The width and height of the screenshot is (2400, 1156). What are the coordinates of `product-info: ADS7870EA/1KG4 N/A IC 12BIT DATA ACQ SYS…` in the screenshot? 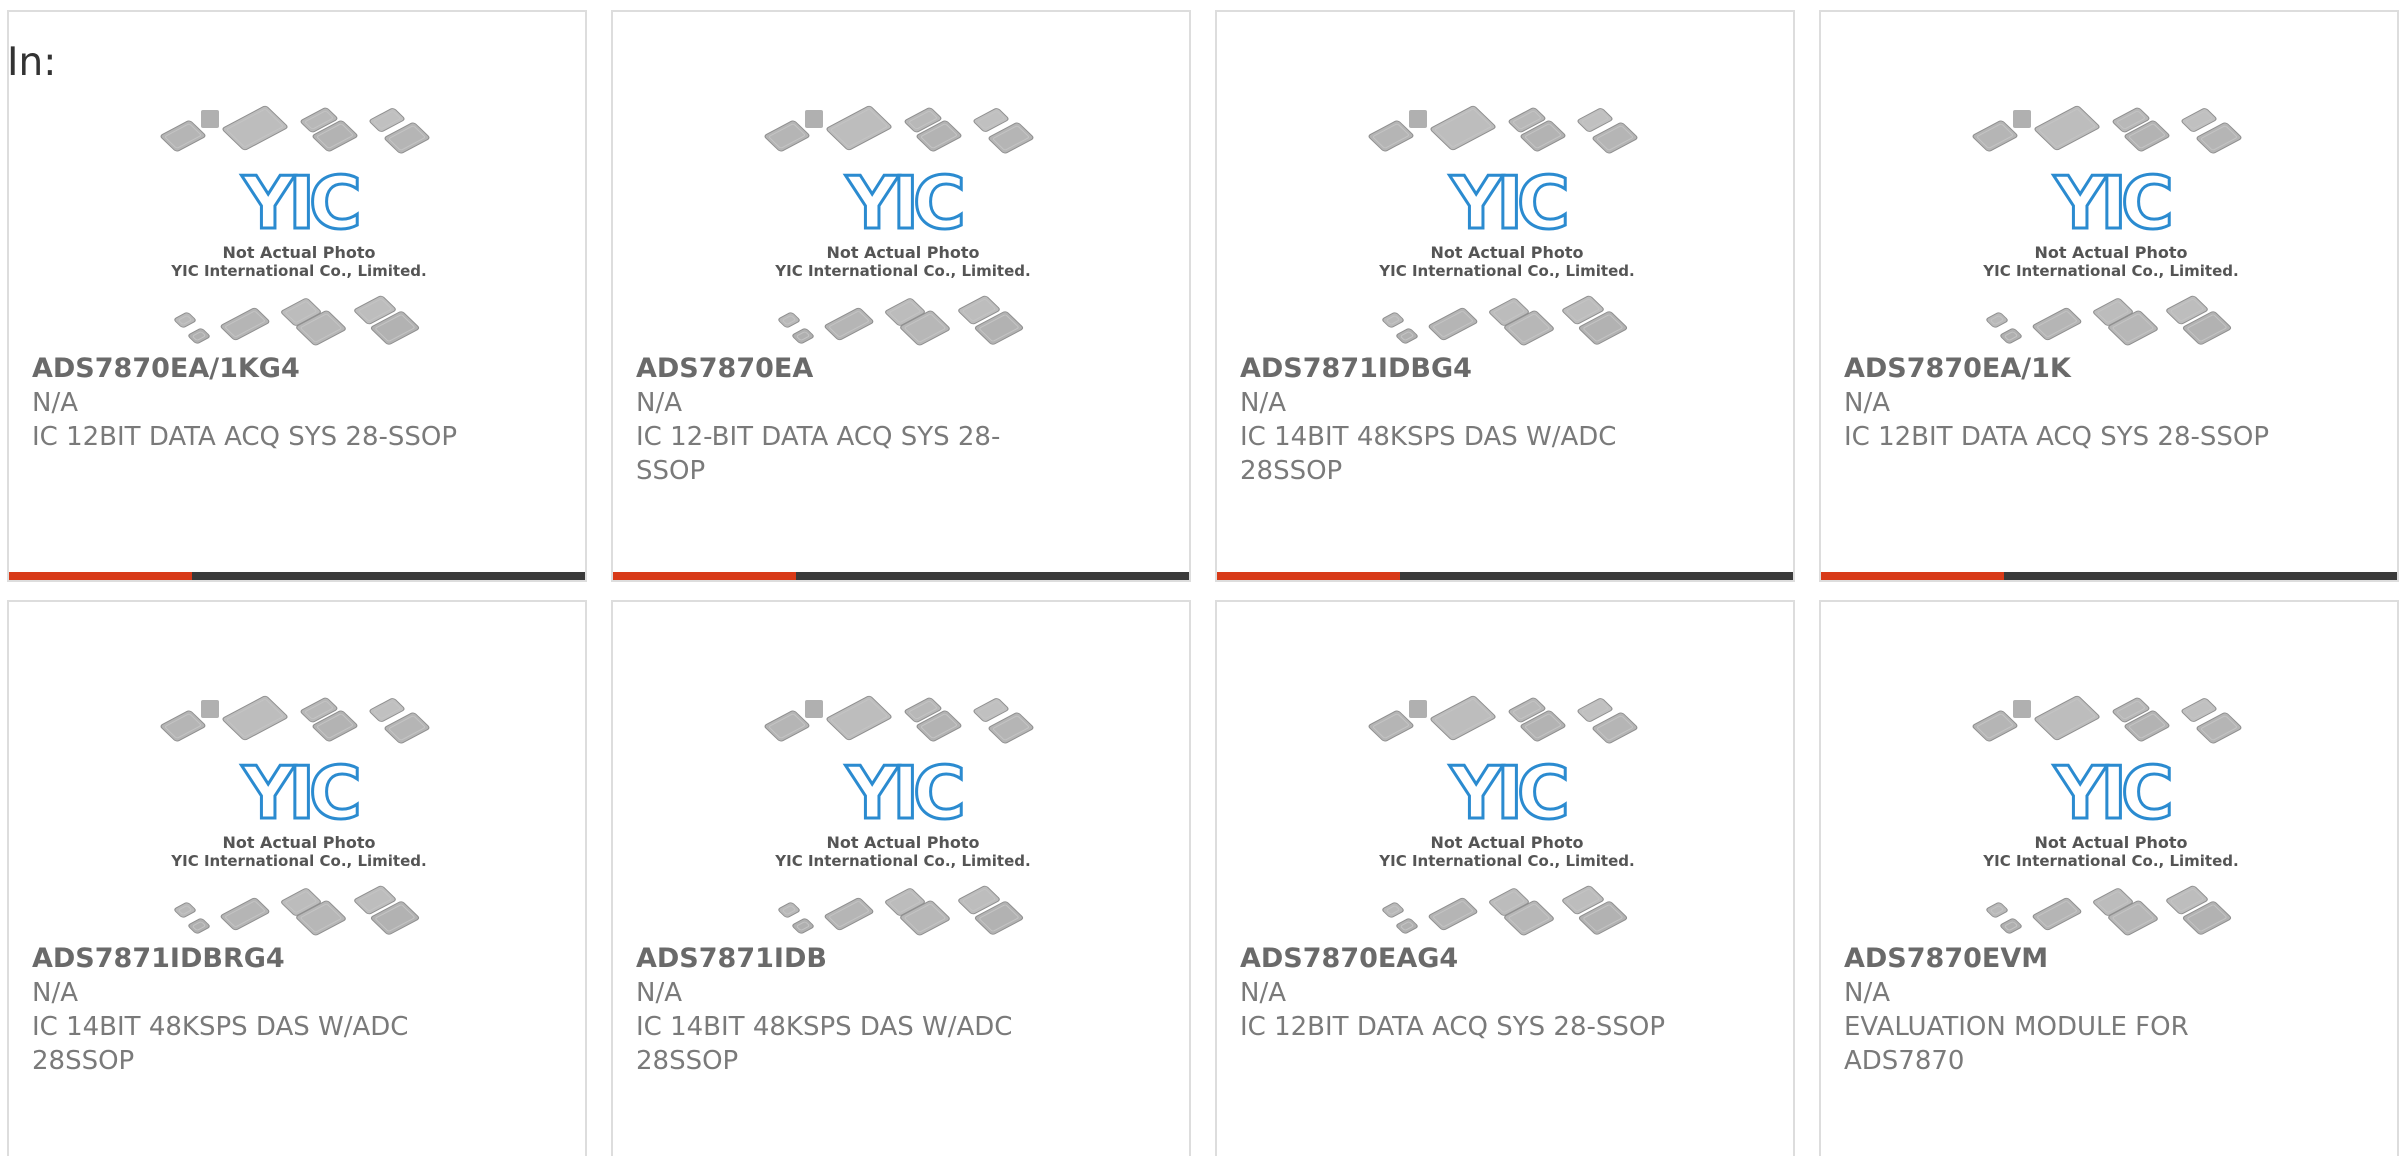 It's located at (247, 403).